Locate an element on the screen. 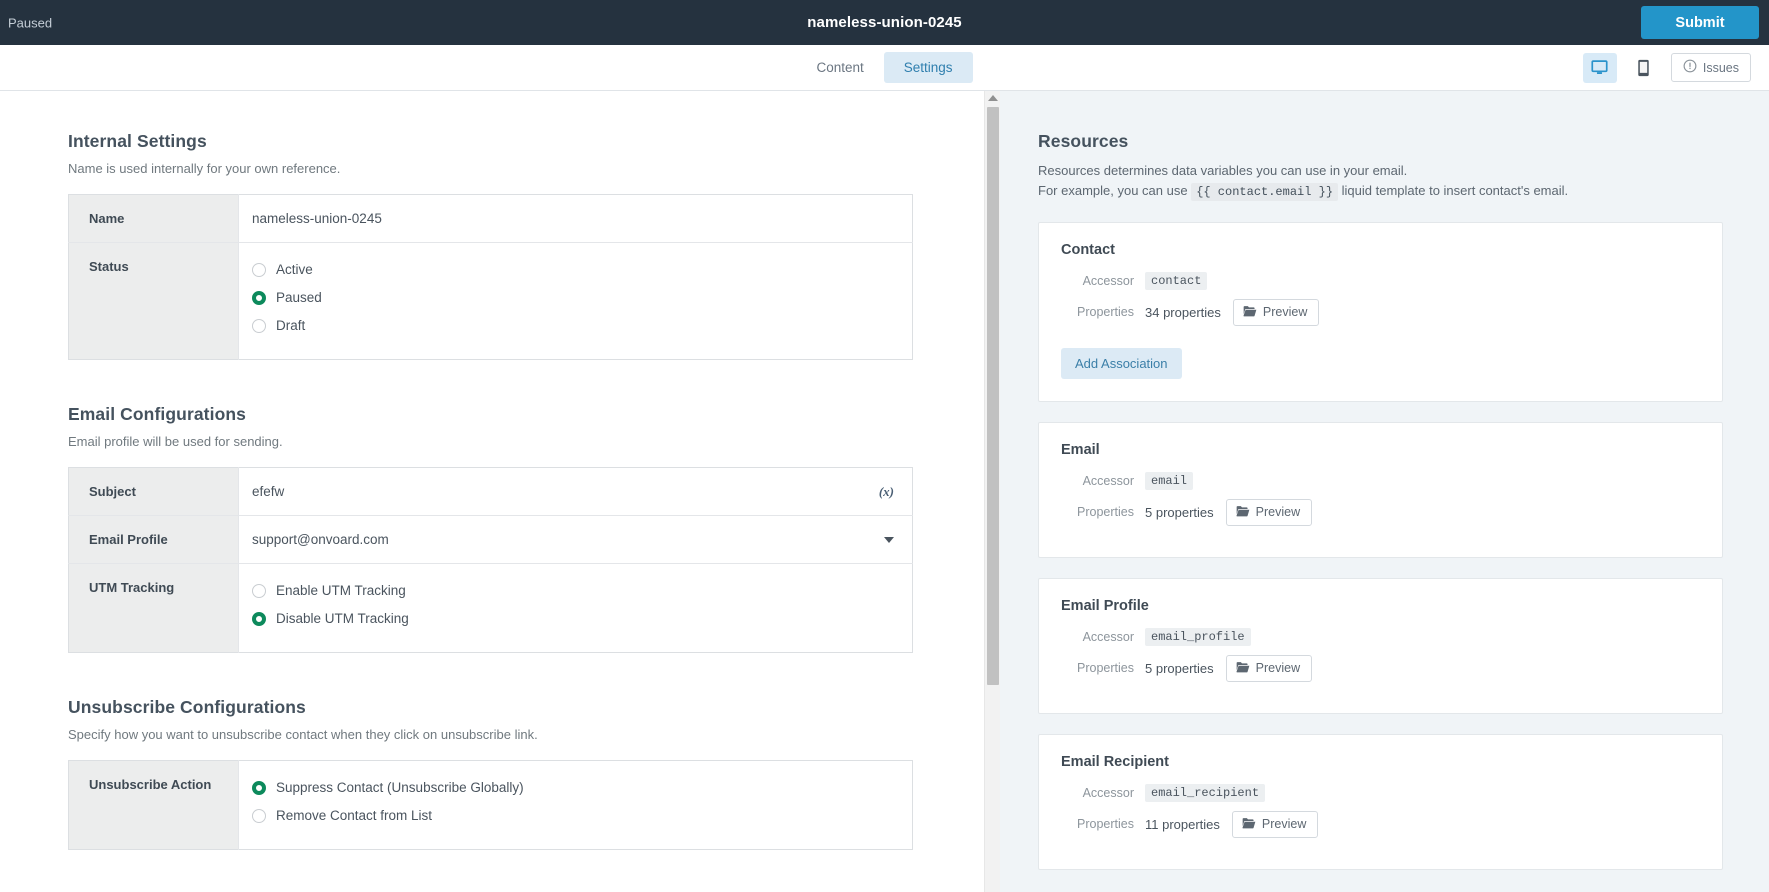 The image size is (1769, 892). page-title: nameless-union-0245 is located at coordinates (884, 22).